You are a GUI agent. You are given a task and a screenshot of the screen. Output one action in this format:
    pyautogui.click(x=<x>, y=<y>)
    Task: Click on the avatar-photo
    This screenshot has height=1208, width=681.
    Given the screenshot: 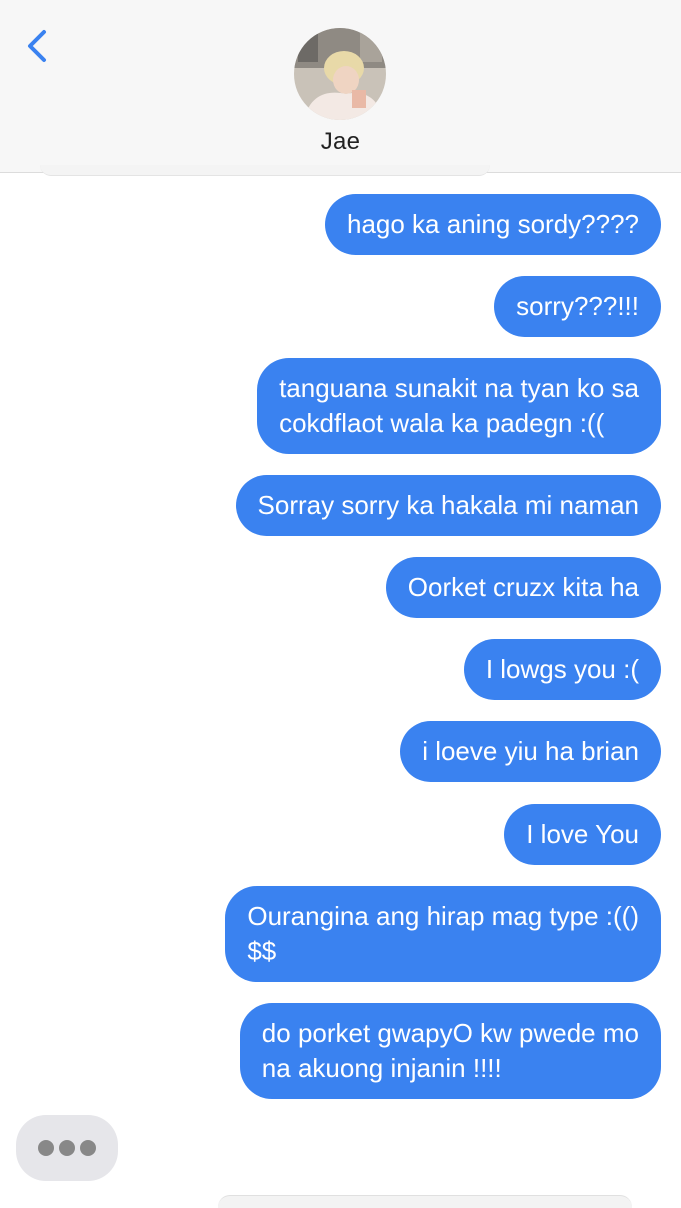 What is the action you would take?
    pyautogui.click(x=340, y=74)
    